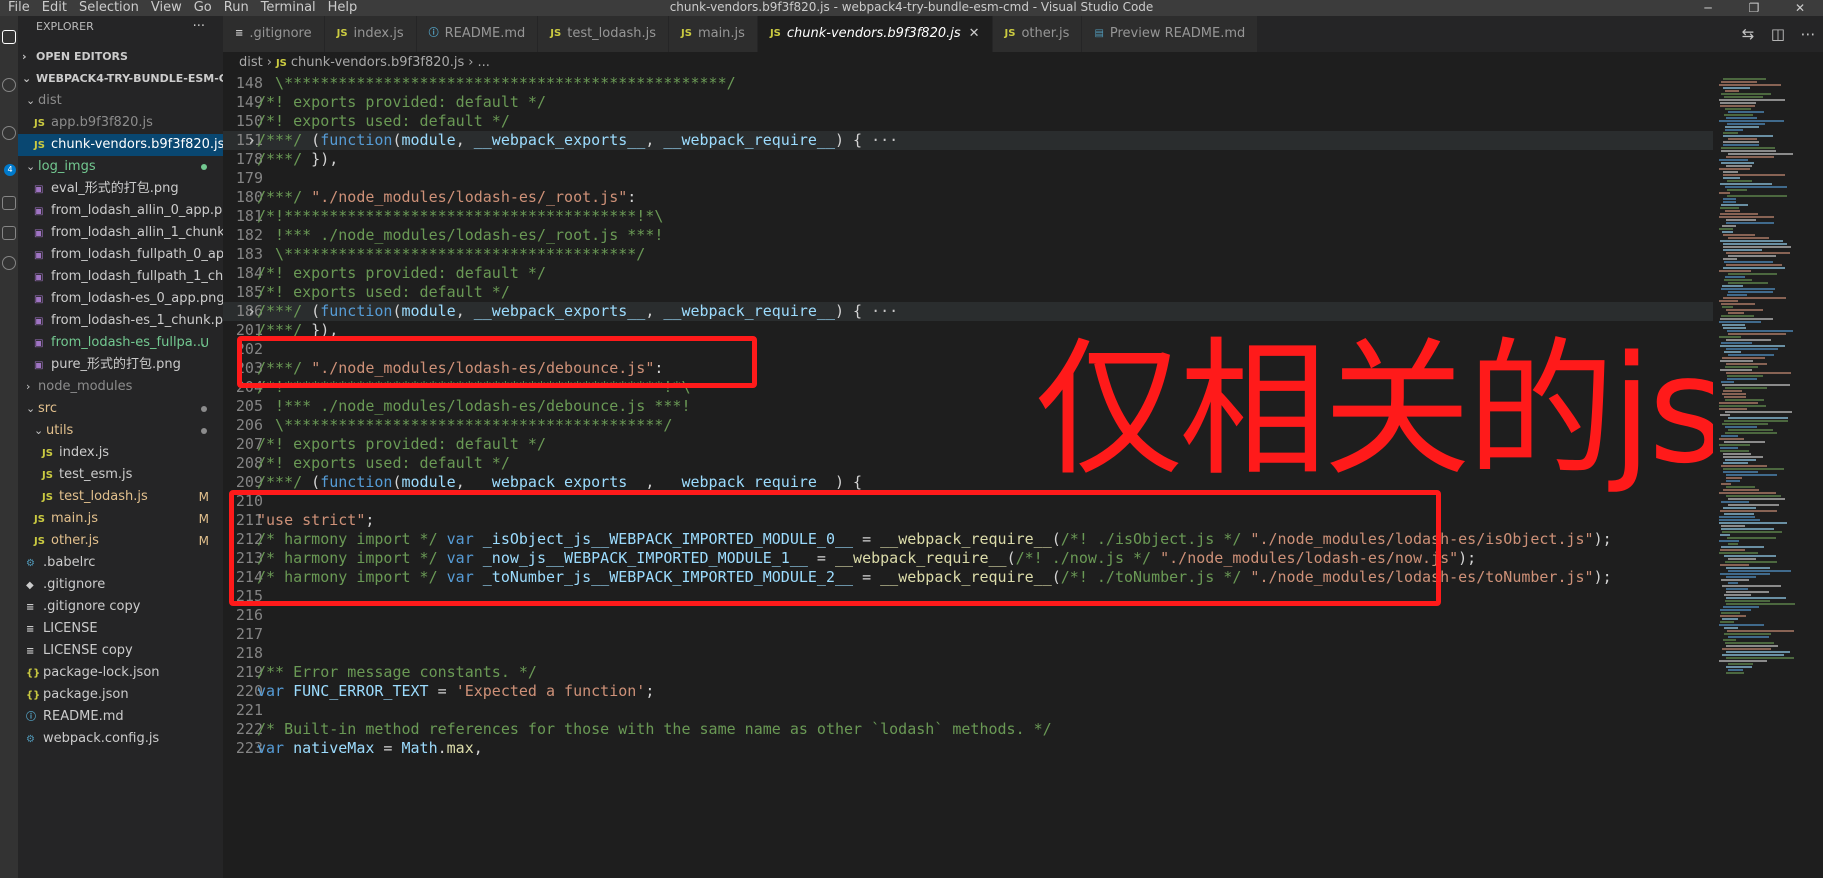 This screenshot has height=878, width=1823. What do you see at coordinates (203, 8) in the screenshot?
I see `menu-go: Go` at bounding box center [203, 8].